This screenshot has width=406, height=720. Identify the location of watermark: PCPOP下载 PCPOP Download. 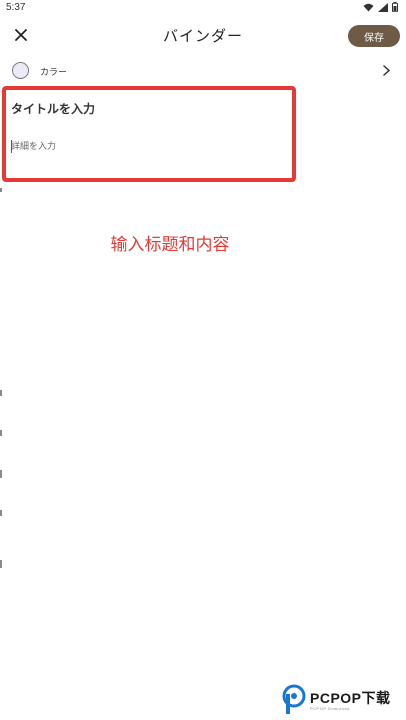
(344, 701).